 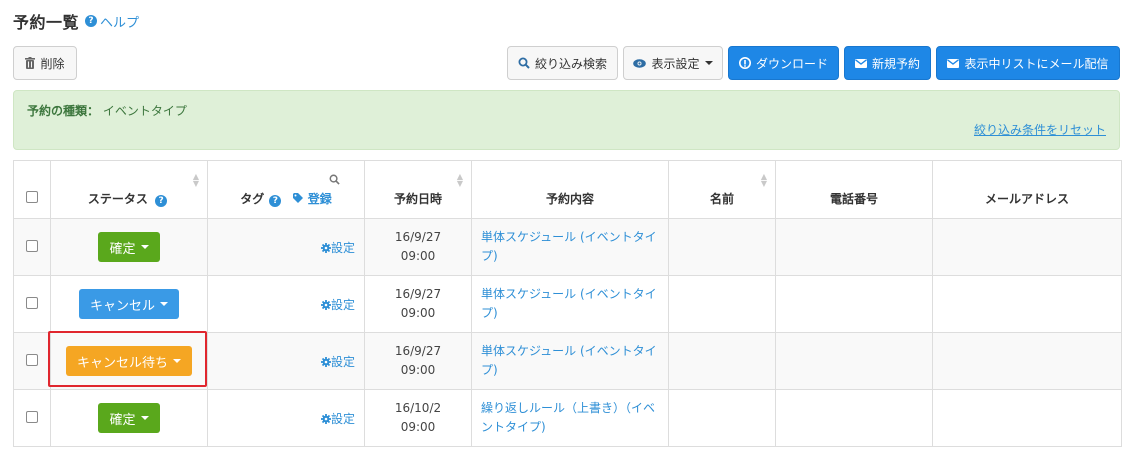 I want to click on select-all-cell, so click(x=32, y=189).